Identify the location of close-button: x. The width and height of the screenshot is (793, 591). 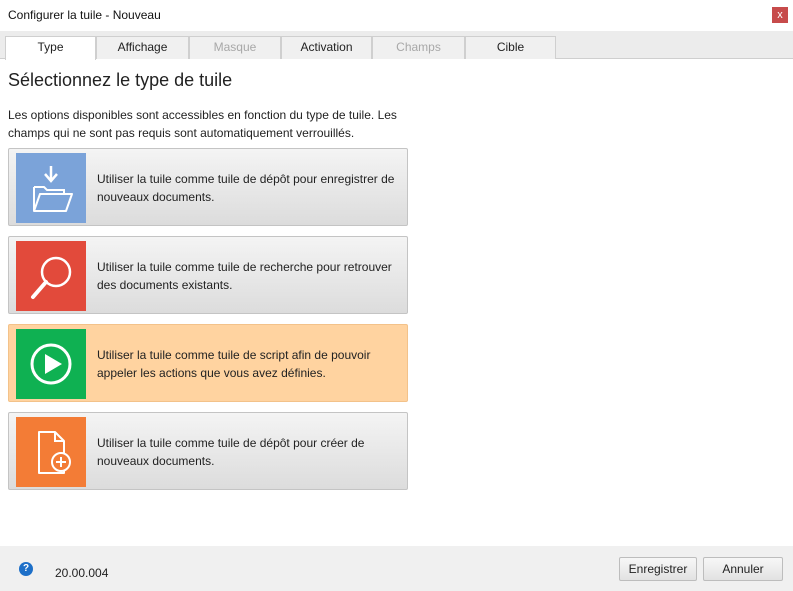
(780, 15).